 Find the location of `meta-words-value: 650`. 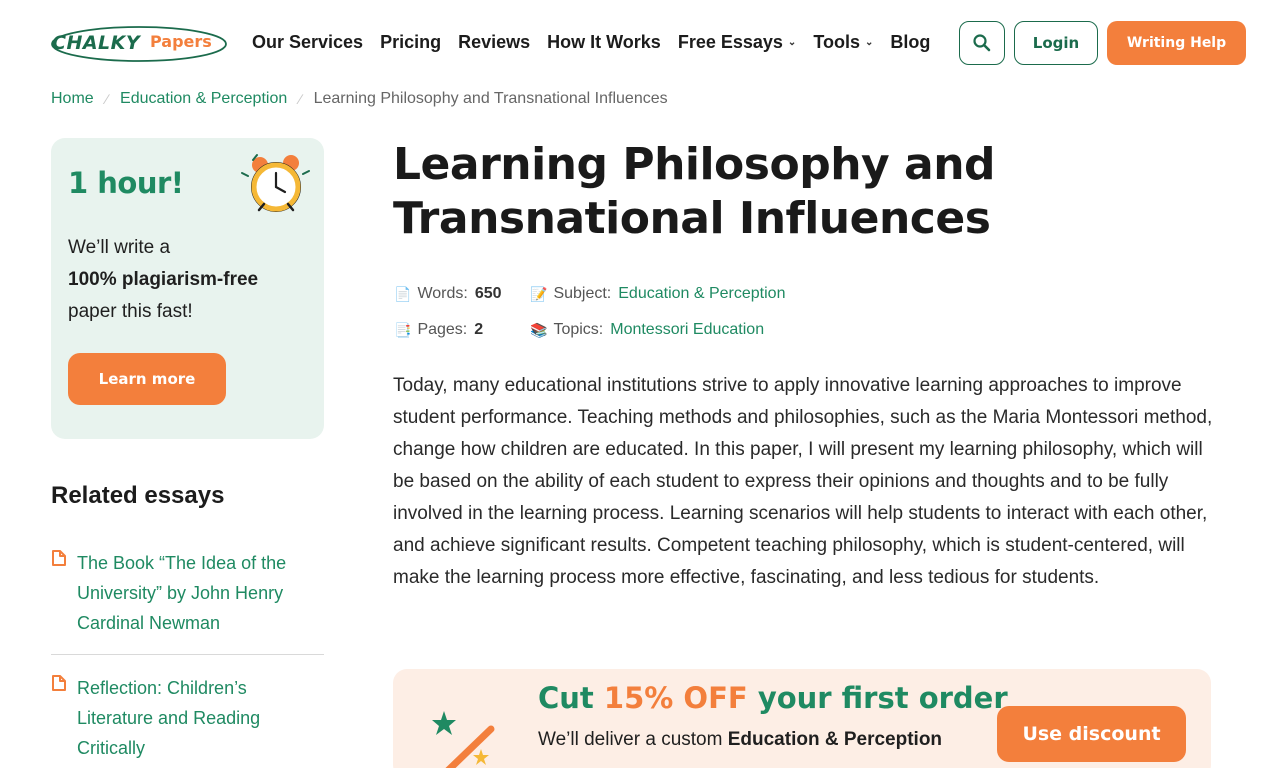

meta-words-value: 650 is located at coordinates (488, 293).